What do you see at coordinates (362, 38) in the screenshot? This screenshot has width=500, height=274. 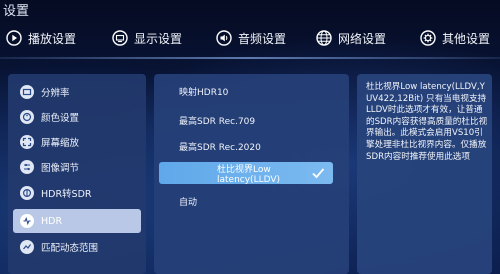 I see `tab-label: 网络设置` at bounding box center [362, 38].